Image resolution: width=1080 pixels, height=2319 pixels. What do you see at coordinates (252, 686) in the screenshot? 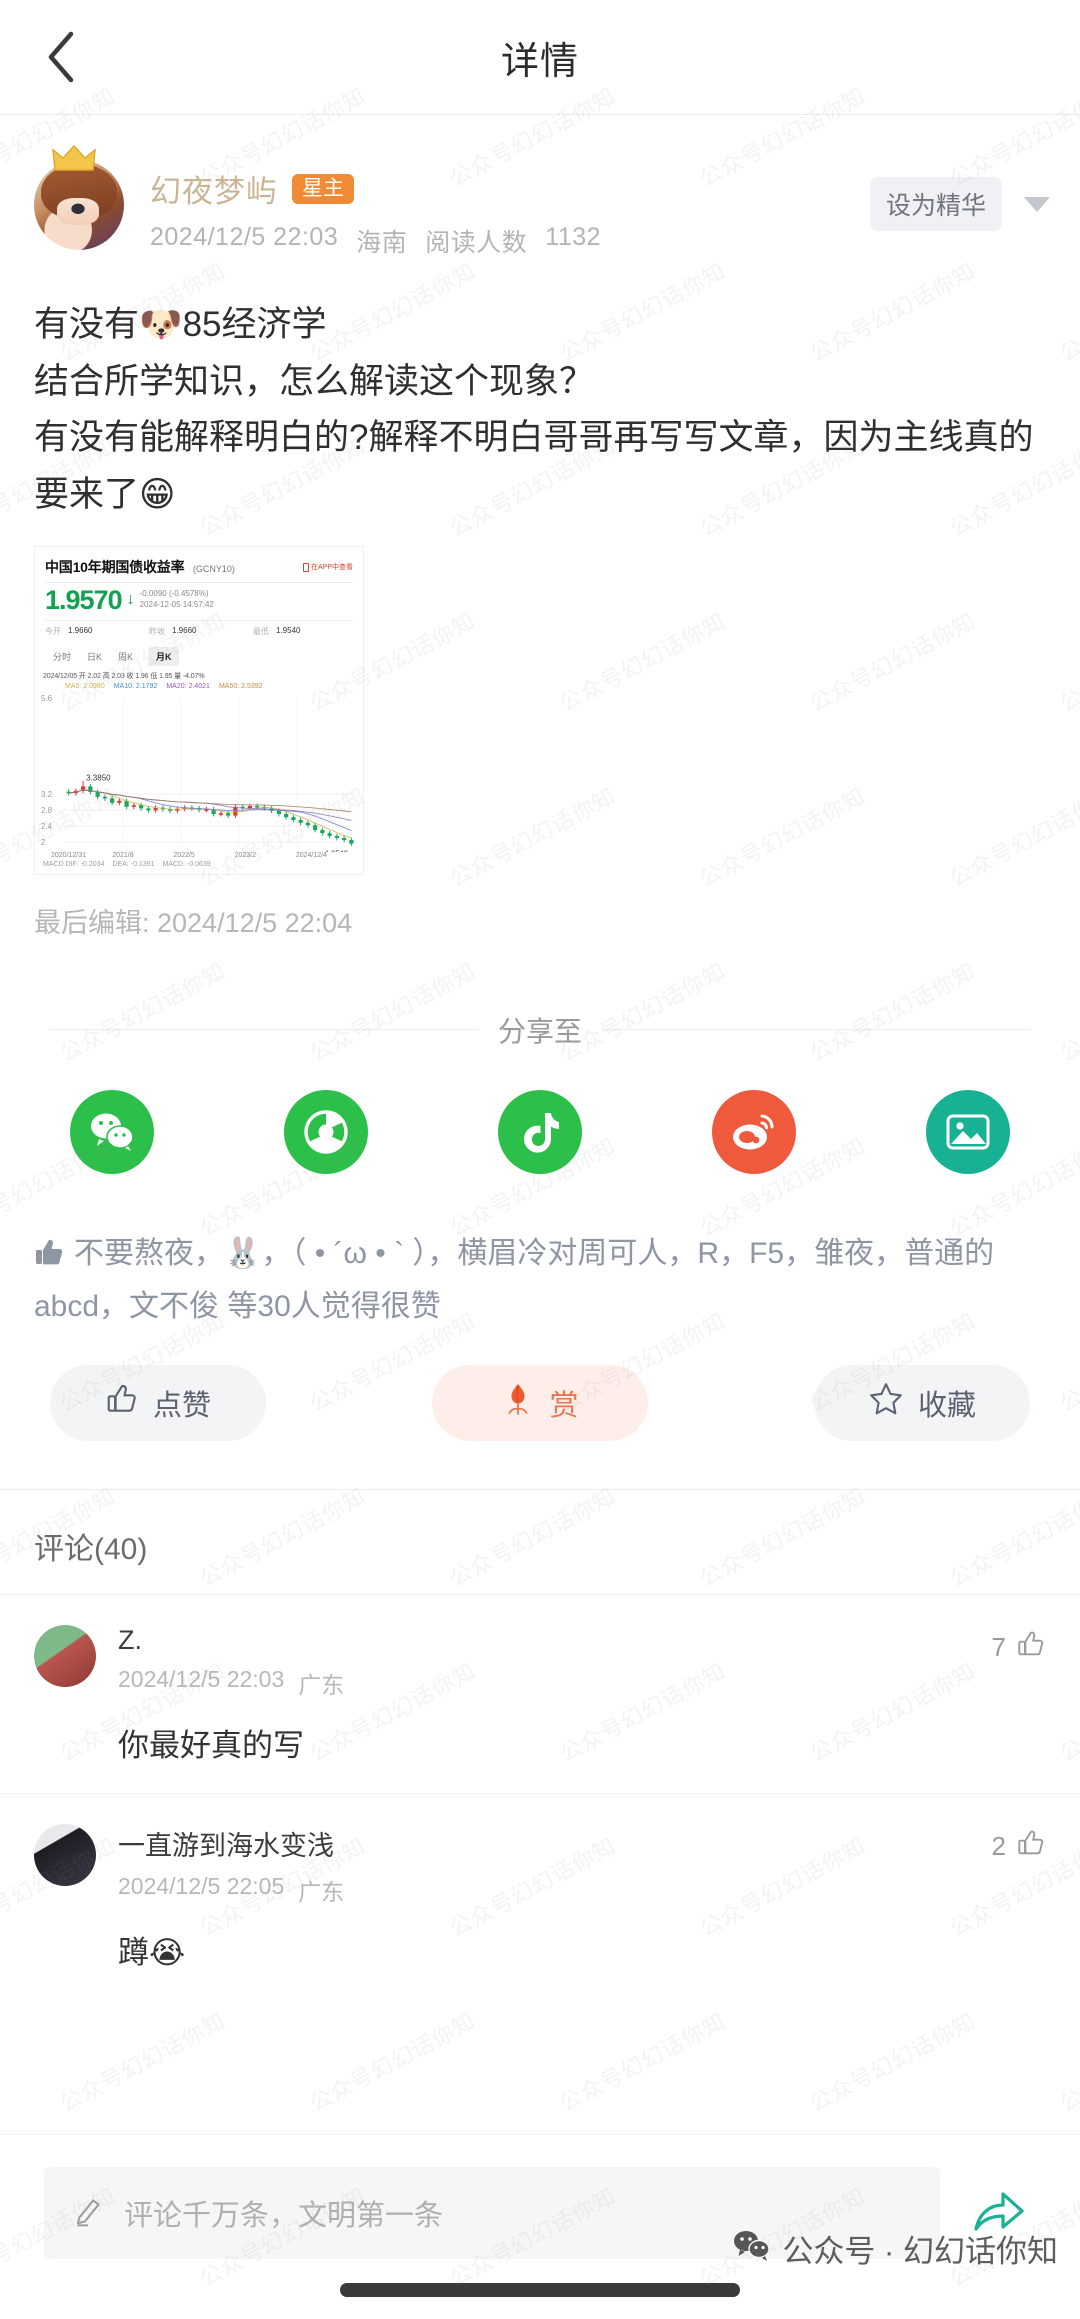
I see `ma50-value: 2.5392` at bounding box center [252, 686].